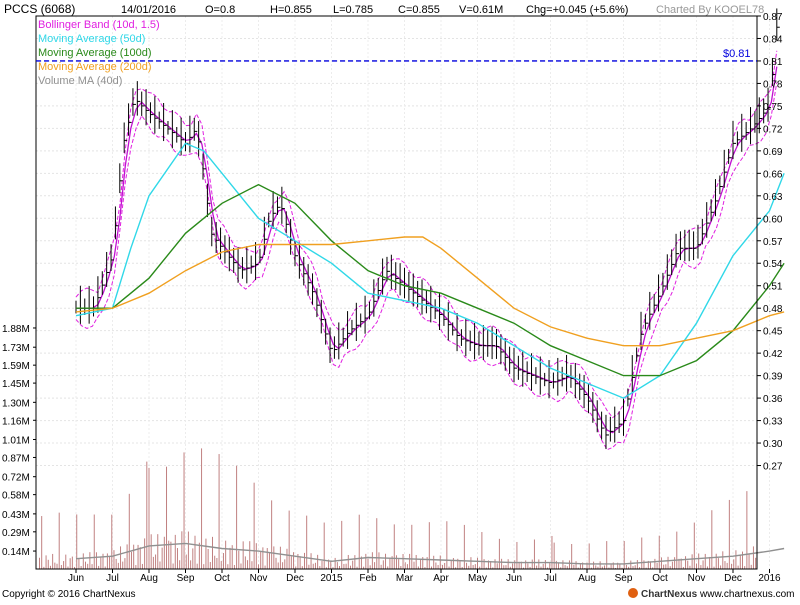 The height and width of the screenshot is (605, 800). Describe the element at coordinates (331, 578) in the screenshot. I see `x-tick-label: 2015` at that location.